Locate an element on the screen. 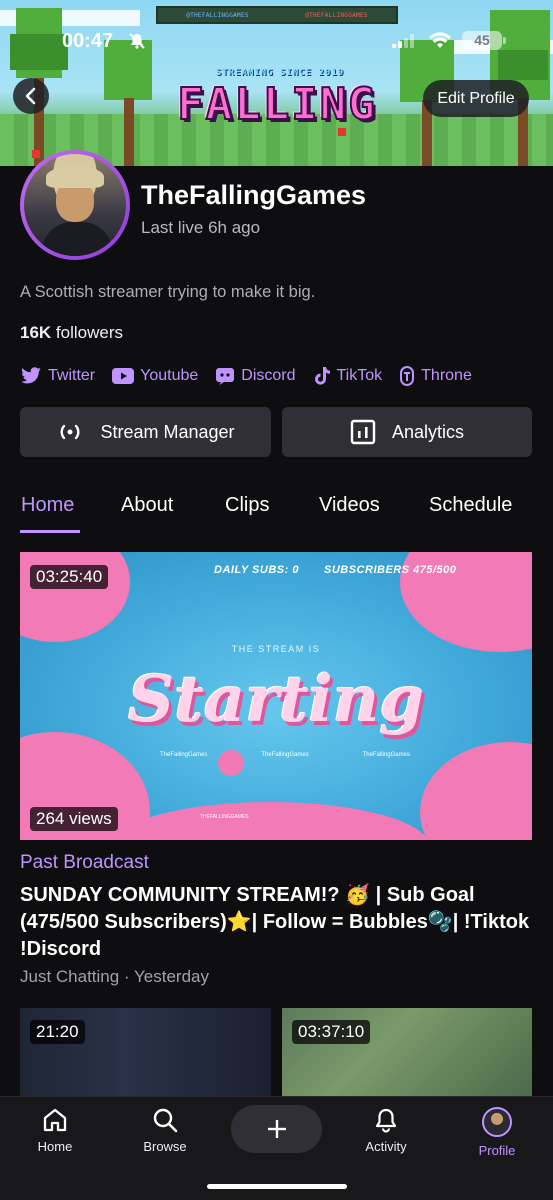 This screenshot has width=553, height=1200. back-button is located at coordinates (31, 96).